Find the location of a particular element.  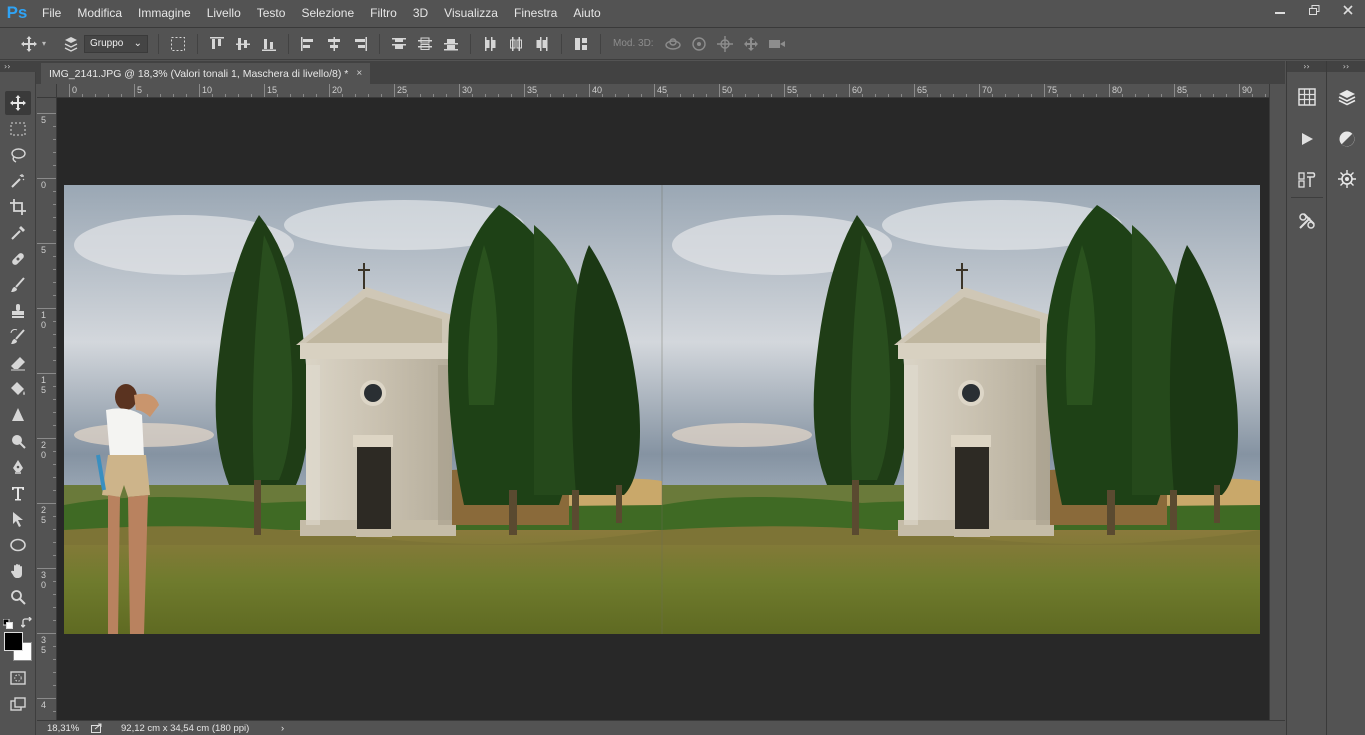

menu-aiuto: Aiuto is located at coordinates (586, 13).